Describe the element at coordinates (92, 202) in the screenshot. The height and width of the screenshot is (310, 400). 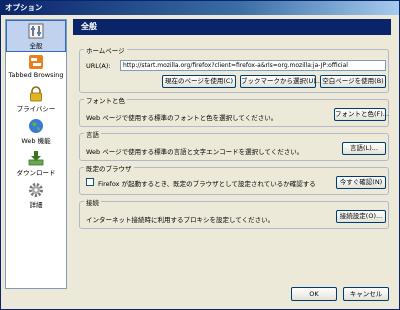
I see `group-label: 接続` at that location.